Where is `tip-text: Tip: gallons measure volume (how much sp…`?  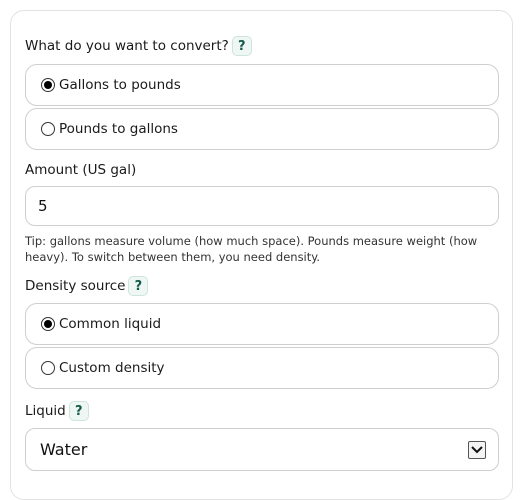
tip-text: Tip: gallons measure volume (how much sp… is located at coordinates (251, 249).